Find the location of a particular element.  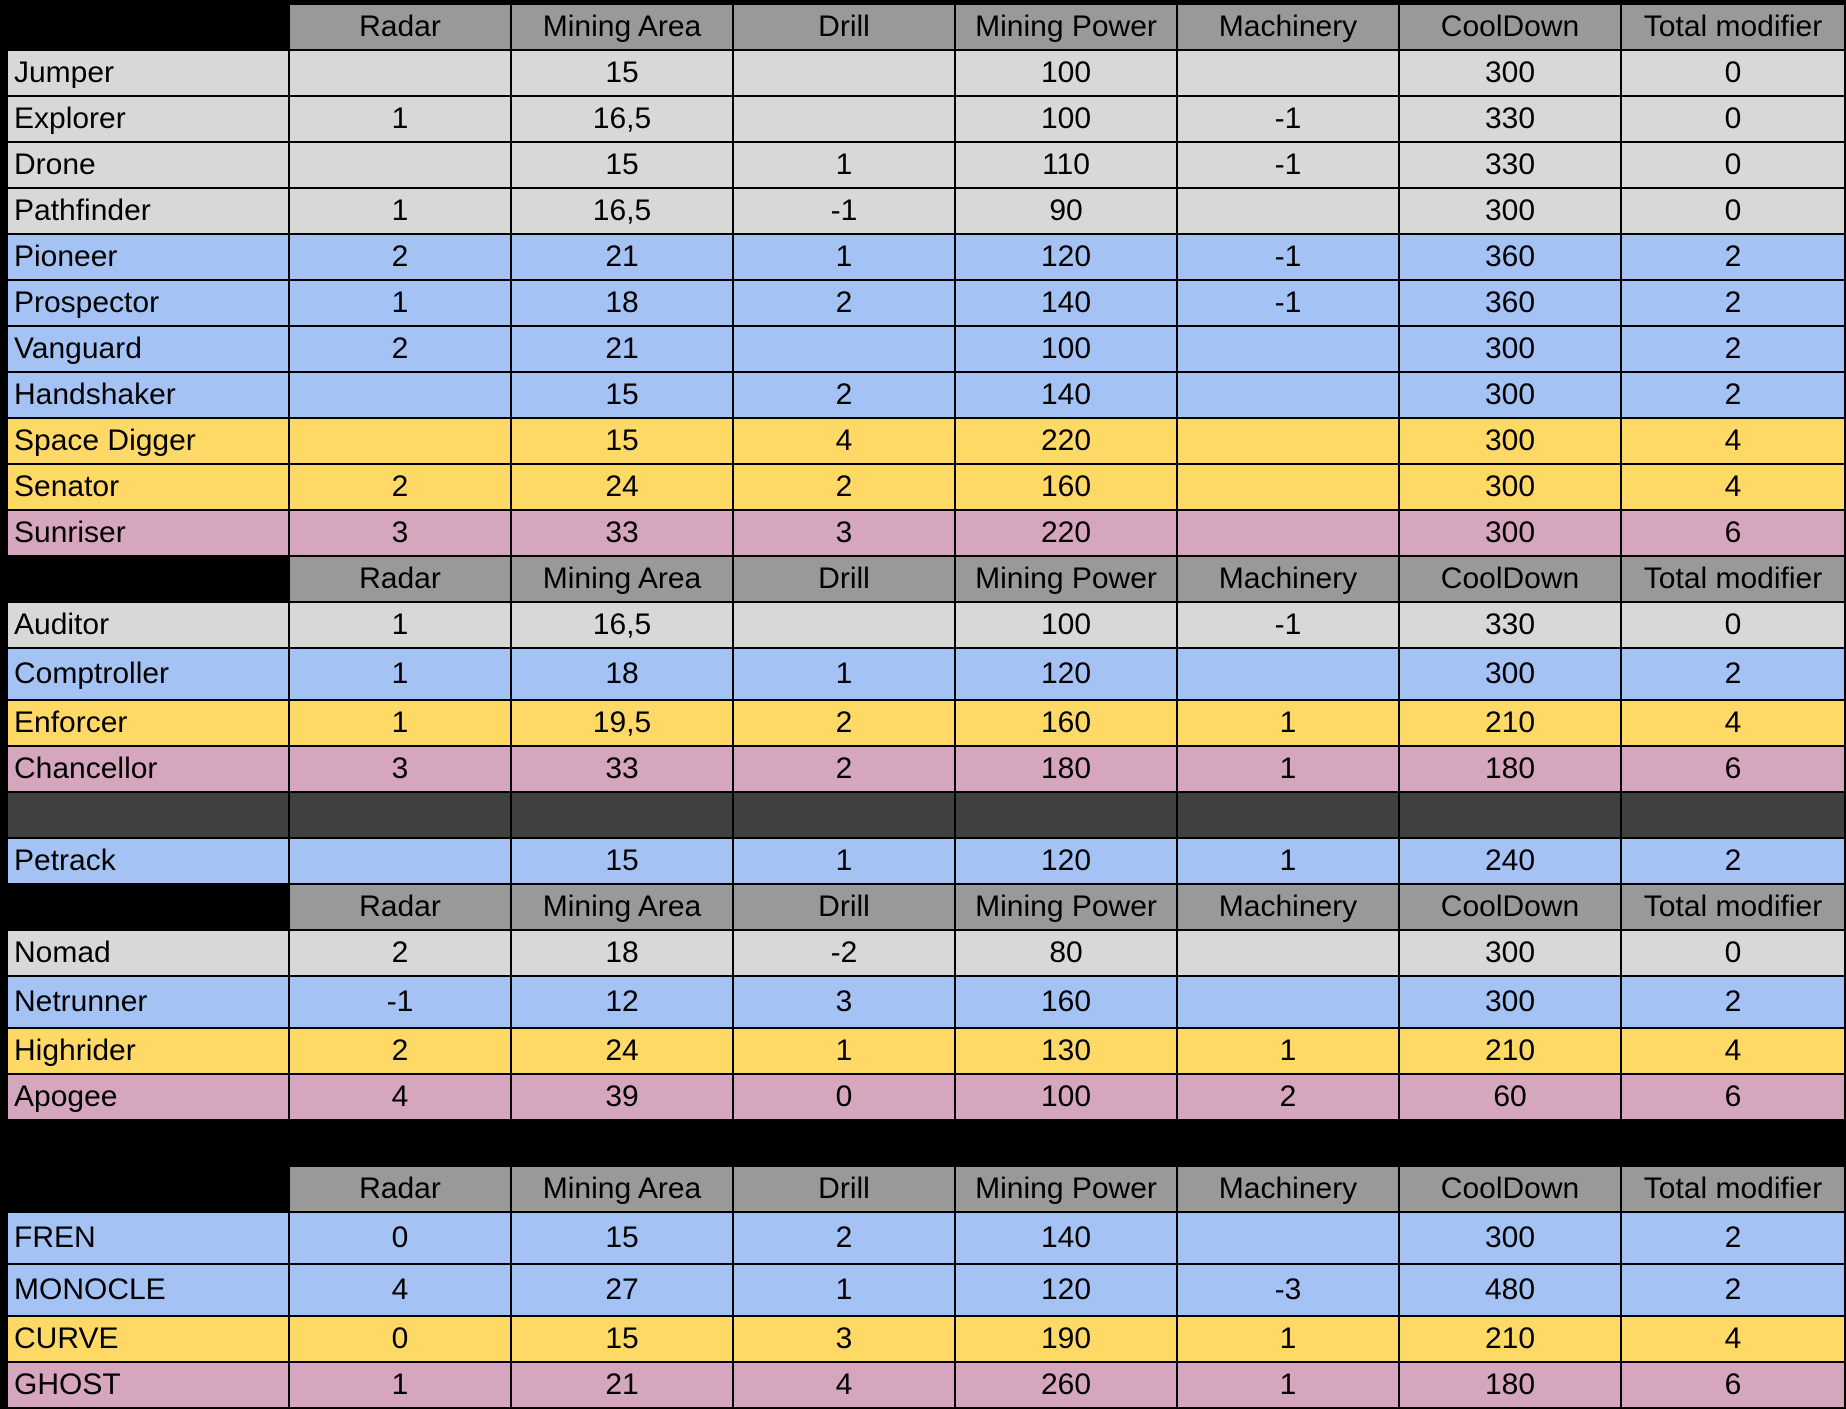

machine-name-cell: Highrider is located at coordinates (148, 1051).